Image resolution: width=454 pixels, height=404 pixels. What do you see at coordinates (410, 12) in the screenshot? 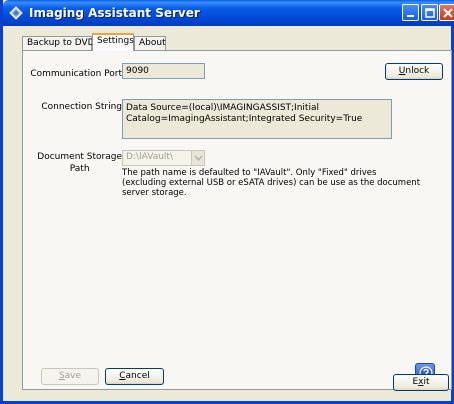
I see `minimize-button` at bounding box center [410, 12].